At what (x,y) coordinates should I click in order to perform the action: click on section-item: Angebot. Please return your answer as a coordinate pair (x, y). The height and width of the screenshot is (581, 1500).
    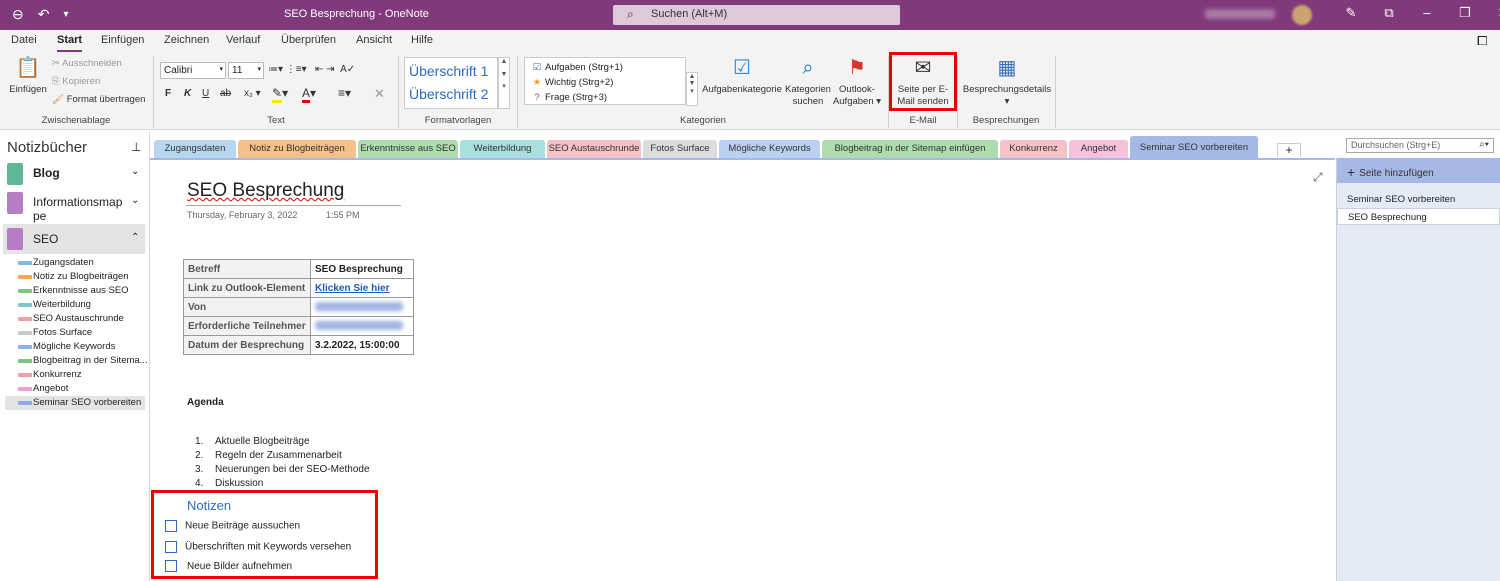
    Looking at the image, I should click on (75, 389).